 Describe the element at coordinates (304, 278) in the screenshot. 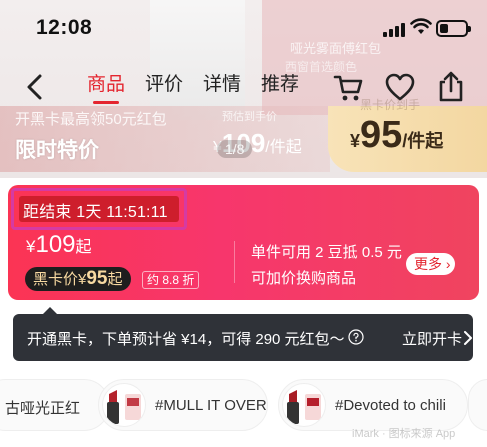

I see `add-on-purchase-note: 可加价换购商品` at that location.